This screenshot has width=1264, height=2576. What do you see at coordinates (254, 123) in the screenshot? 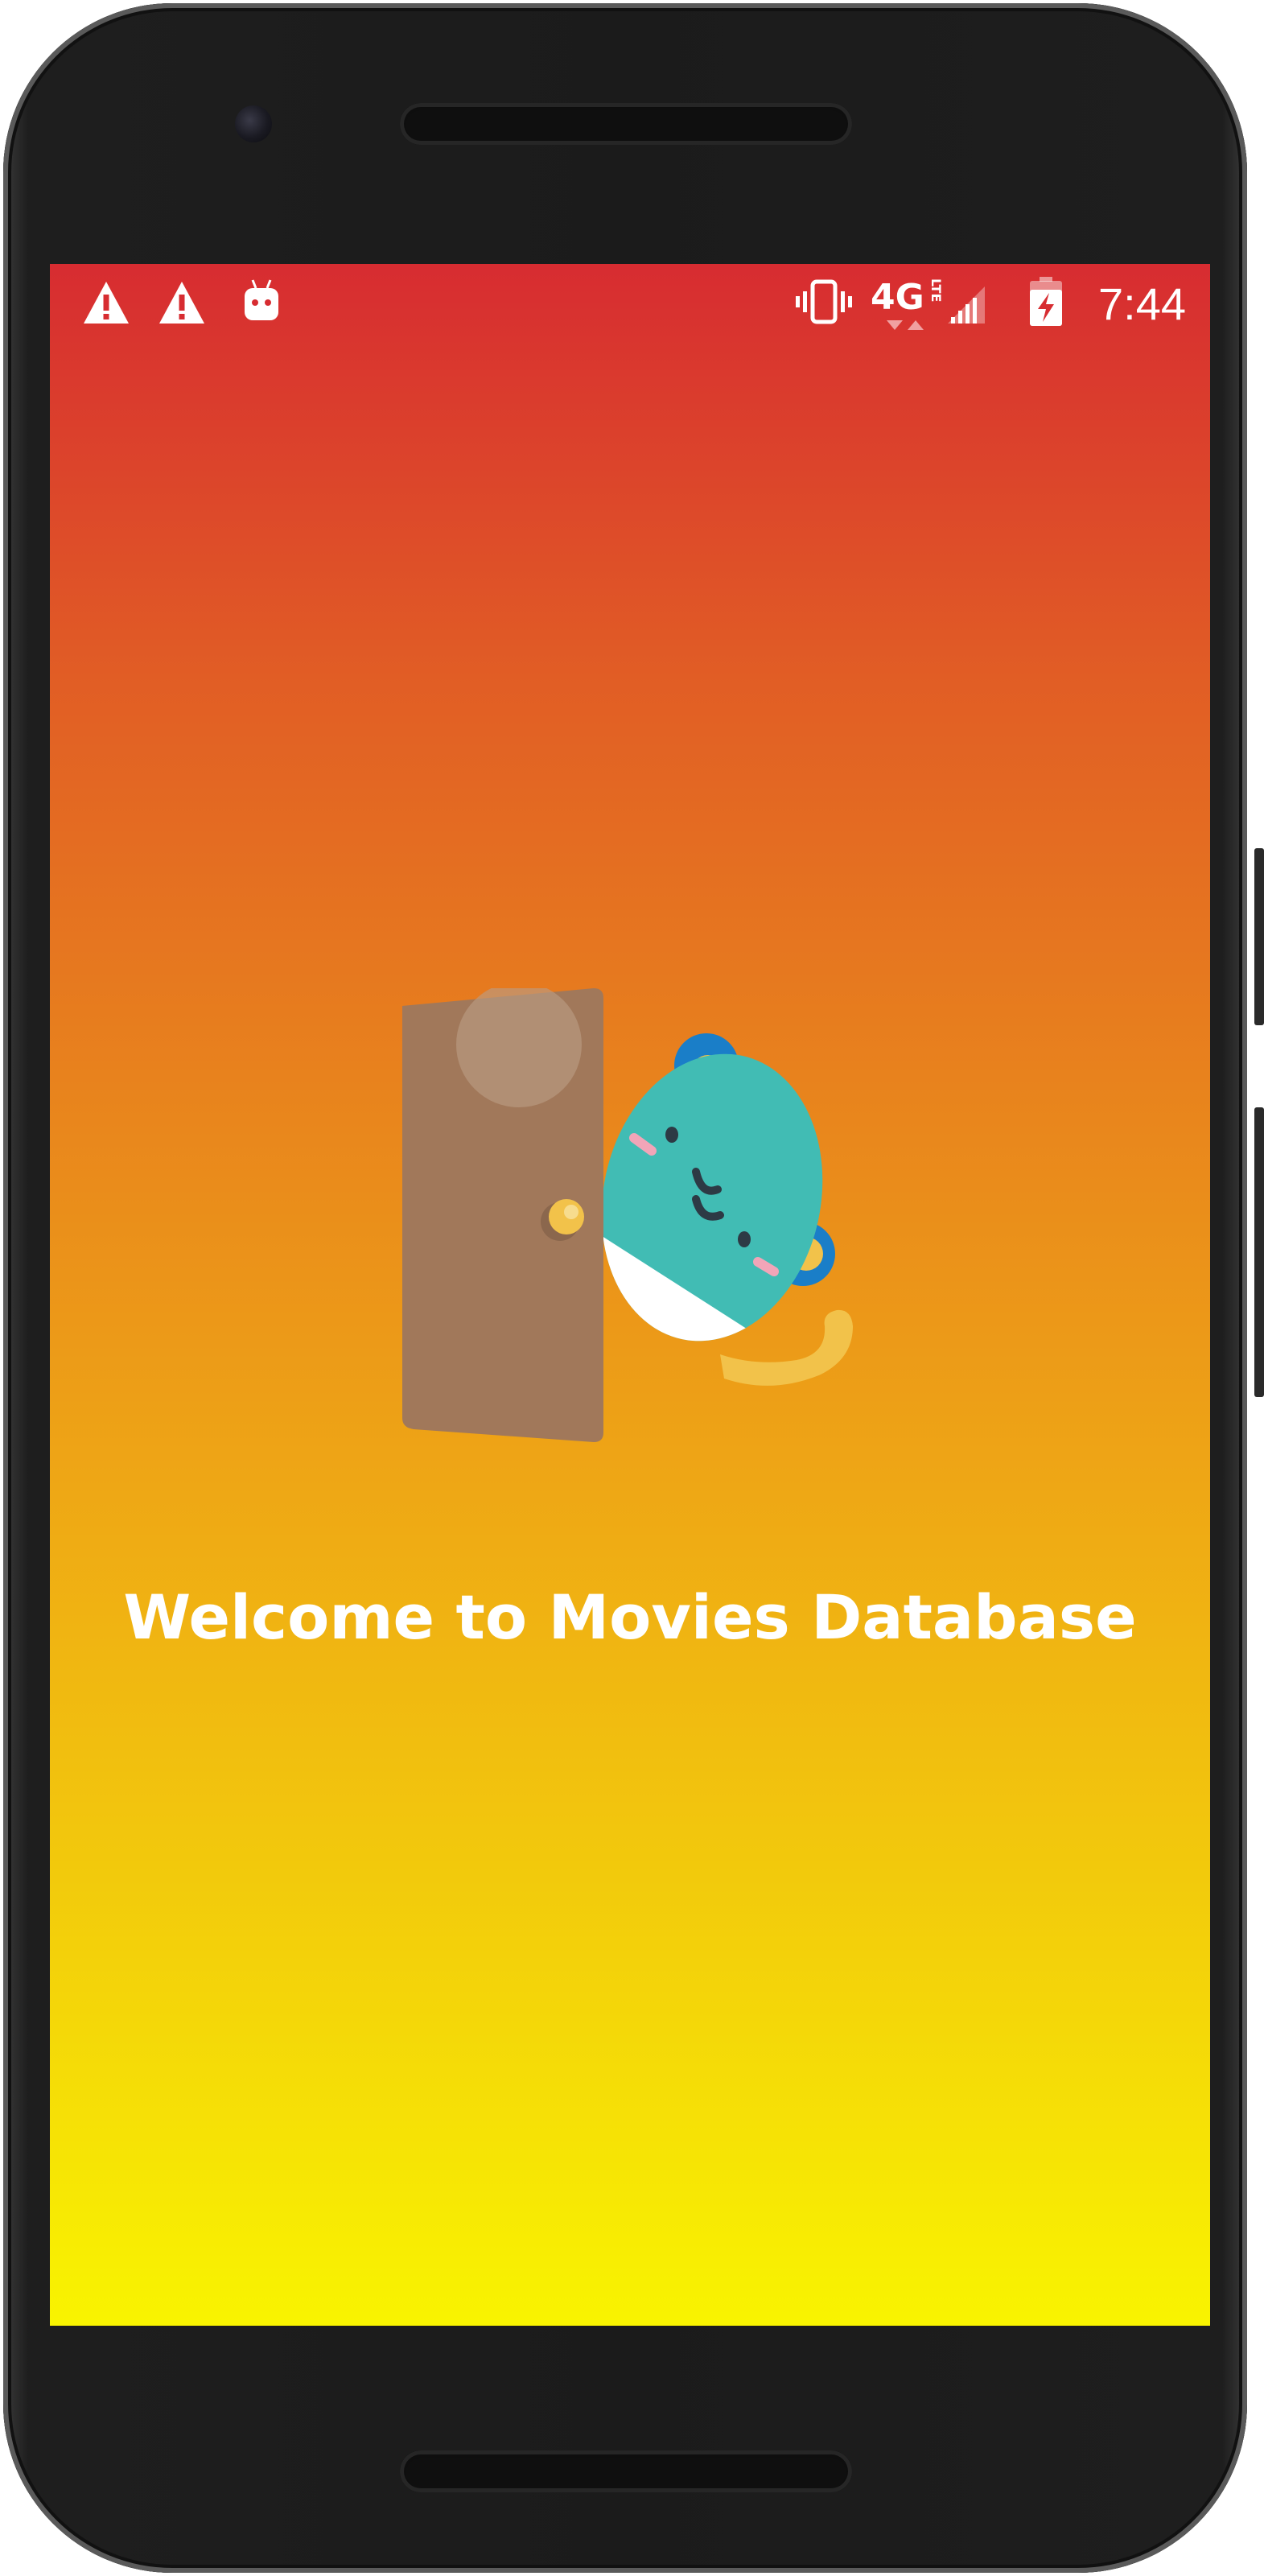
I see `front-camera` at bounding box center [254, 123].